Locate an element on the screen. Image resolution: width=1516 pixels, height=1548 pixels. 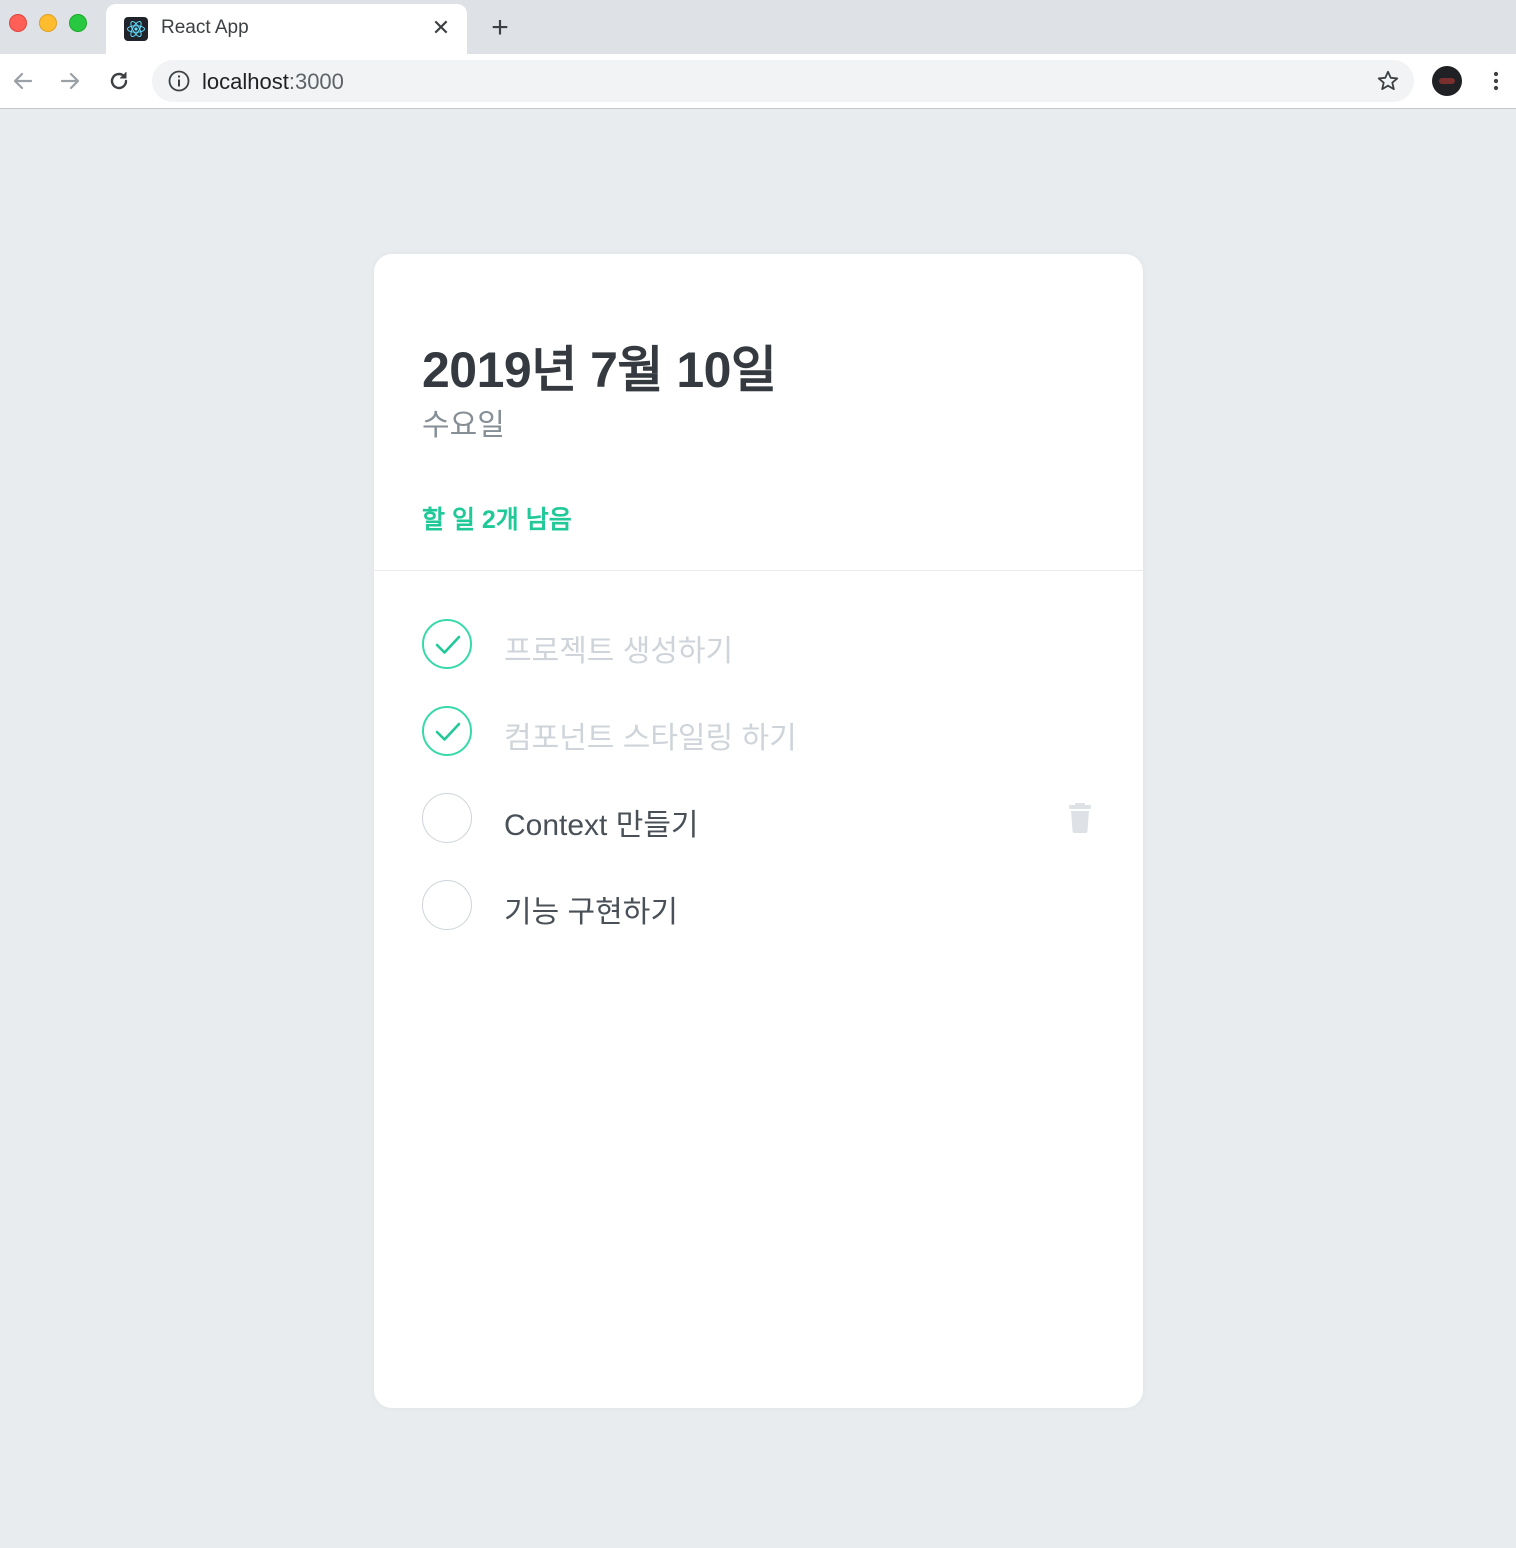
url-host: localhost is located at coordinates (245, 81).